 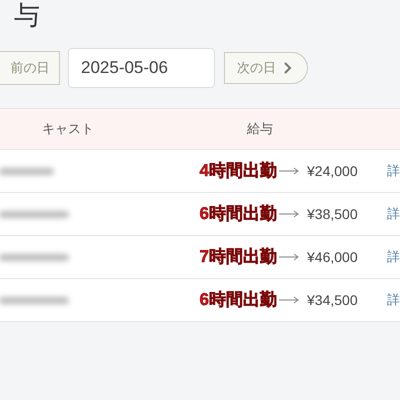 I want to click on column-header: 給与, so click(x=260, y=129).